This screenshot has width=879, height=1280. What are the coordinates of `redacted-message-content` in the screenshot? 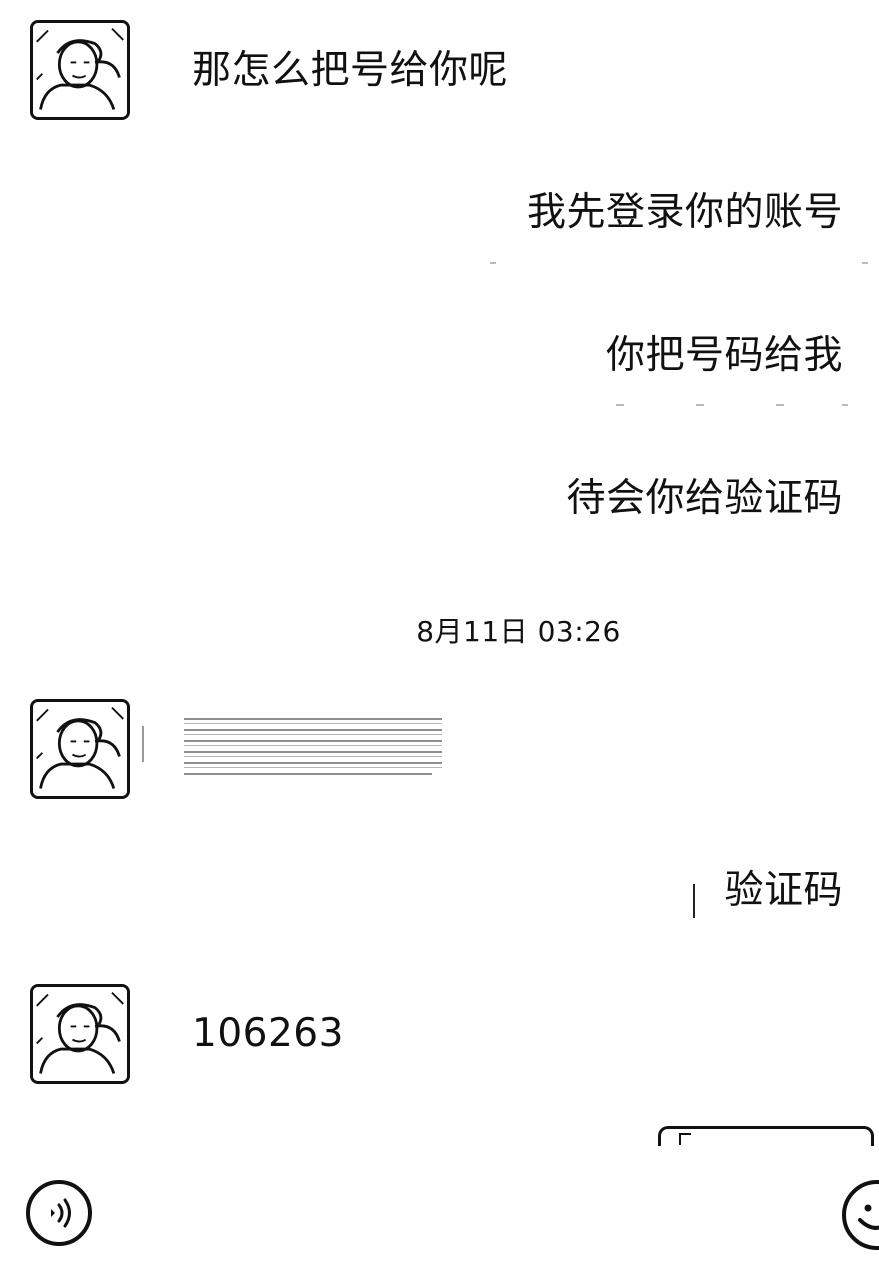 It's located at (313, 747).